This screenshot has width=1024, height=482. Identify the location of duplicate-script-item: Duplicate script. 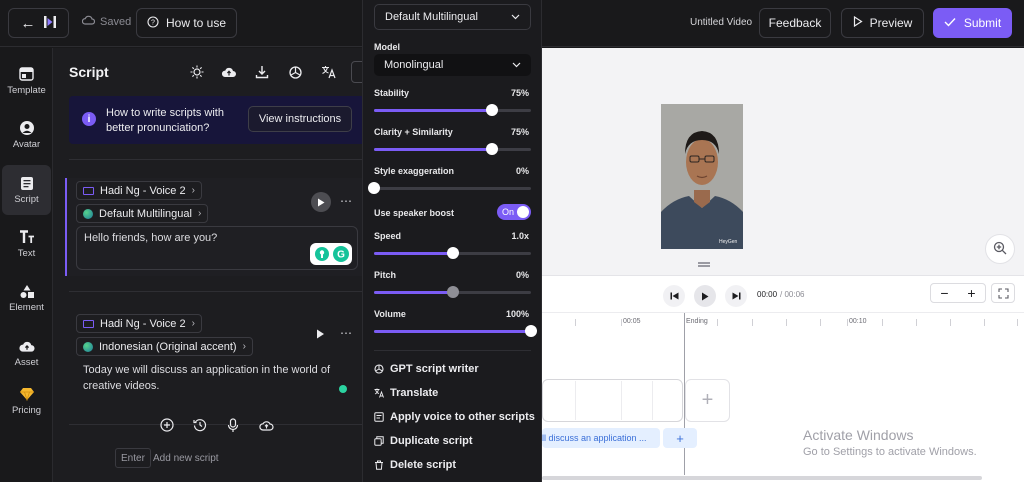
(423, 441).